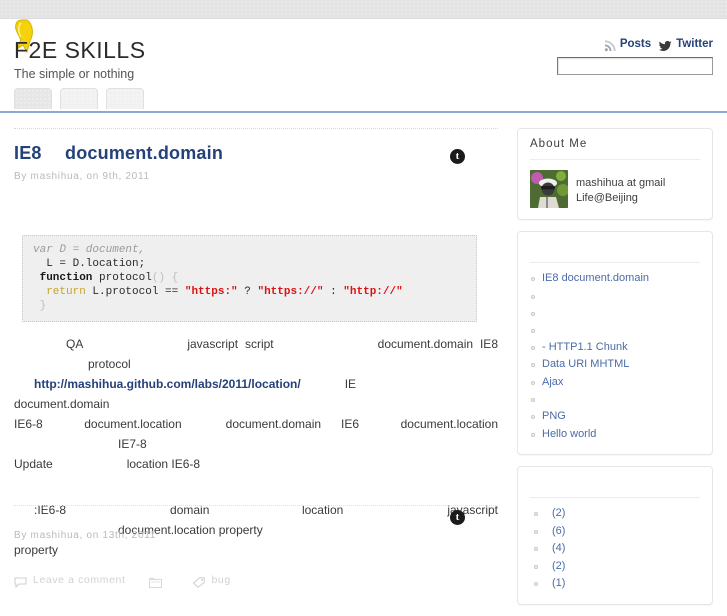 Image resolution: width=727 pixels, height=616 pixels. Describe the element at coordinates (132, 444) in the screenshot. I see `p1-seg10: IE7-8` at that location.